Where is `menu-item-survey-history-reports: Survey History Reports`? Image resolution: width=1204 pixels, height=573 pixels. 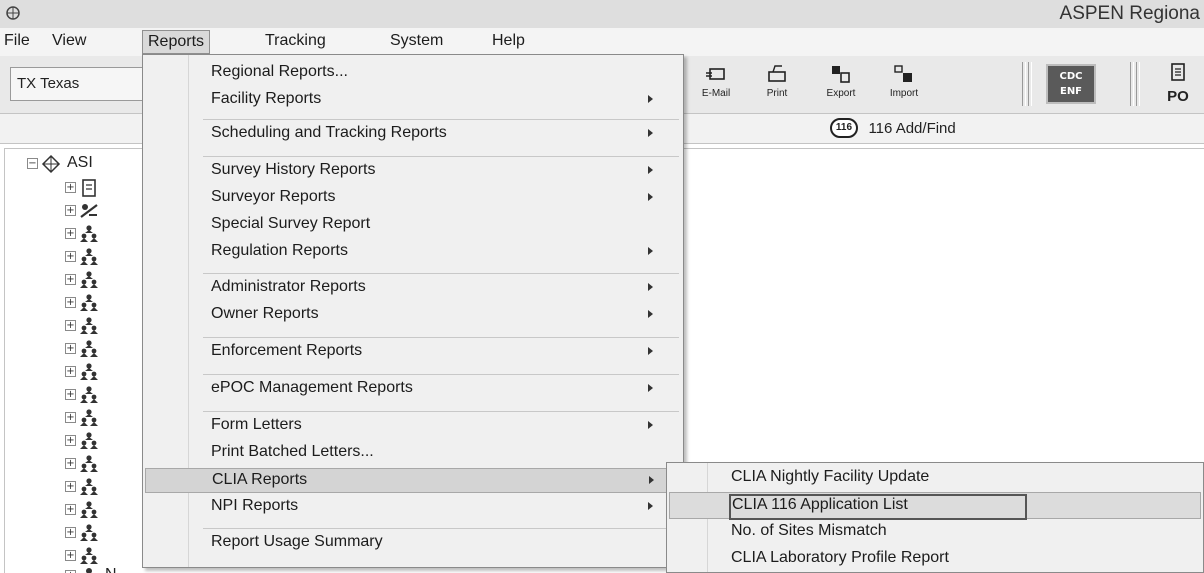 menu-item-survey-history-reports: Survey History Reports is located at coordinates (413, 171).